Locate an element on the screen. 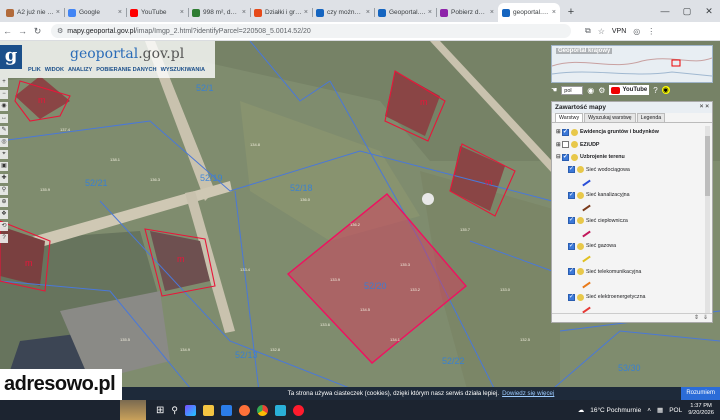 This screenshot has height=420, width=720. map-tool-icon: ⊕ is located at coordinates (4, 202).